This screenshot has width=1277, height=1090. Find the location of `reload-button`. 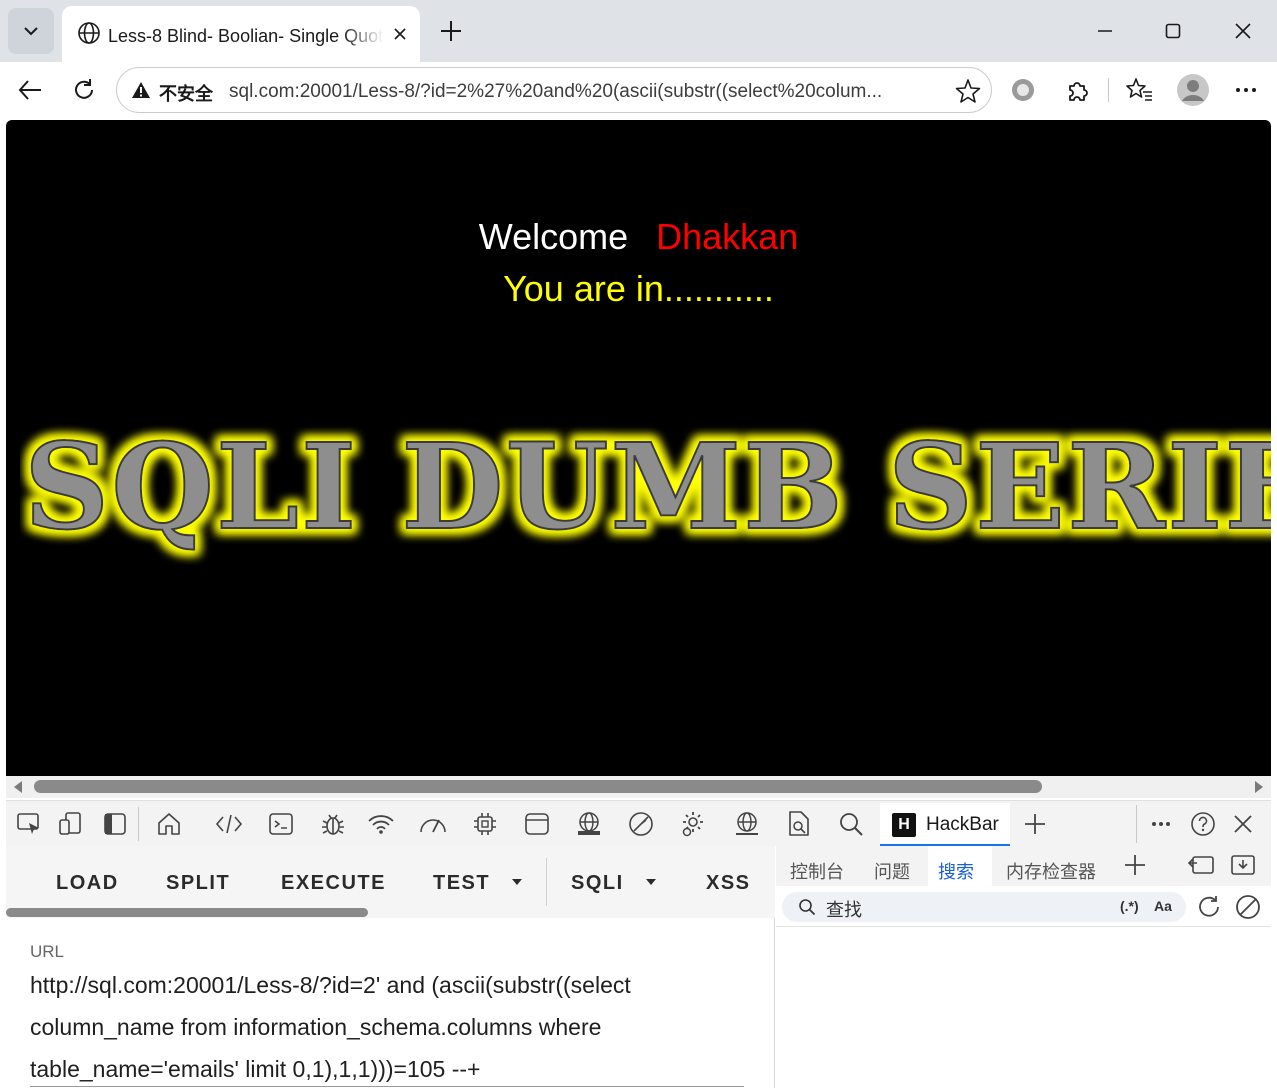

reload-button is located at coordinates (84, 90).